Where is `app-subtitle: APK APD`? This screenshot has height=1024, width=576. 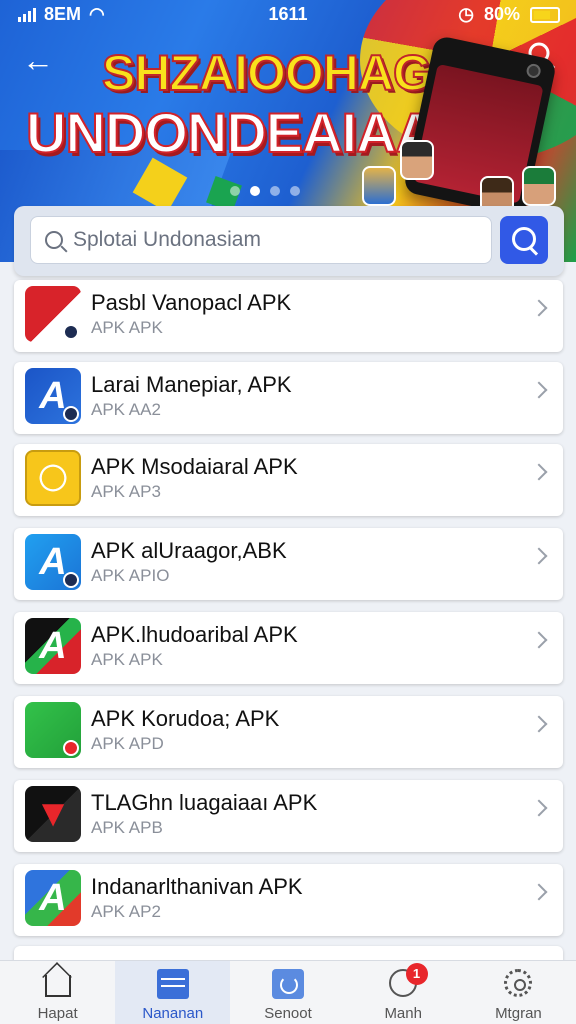 app-subtitle: APK APD is located at coordinates (127, 743).